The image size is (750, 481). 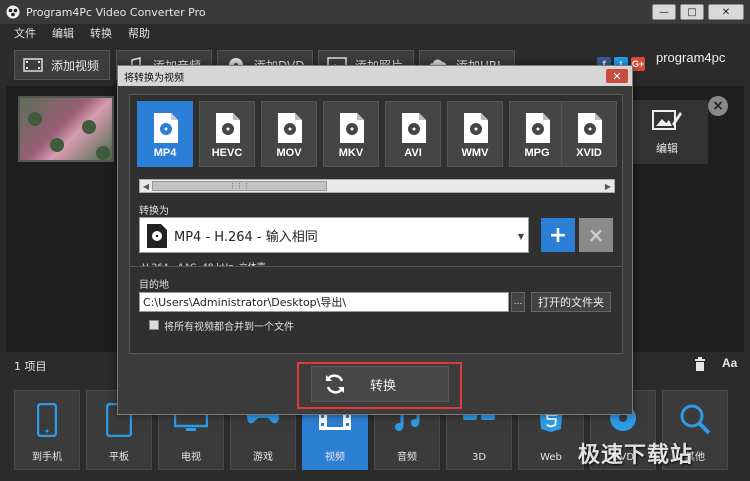 What do you see at coordinates (154, 211) in the screenshot?
I see `convert-to-label: 转换为` at bounding box center [154, 211].